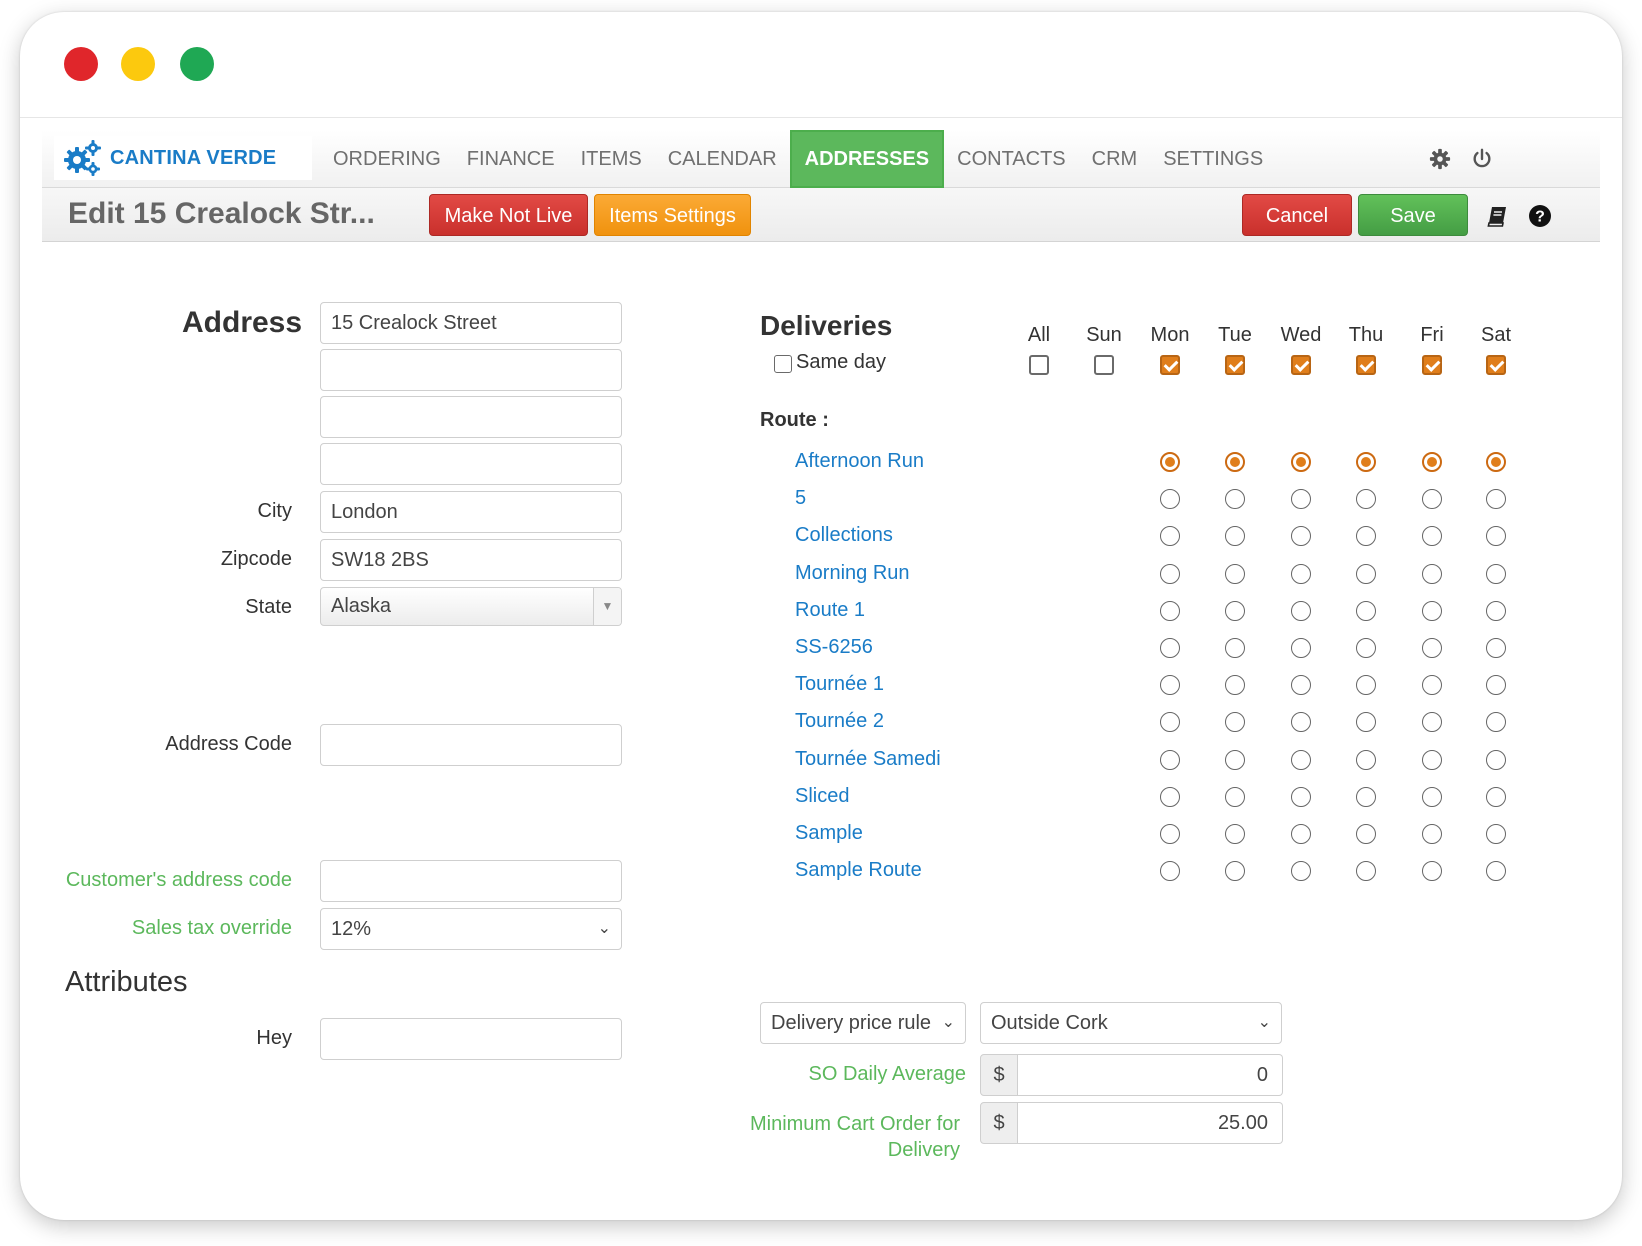 The width and height of the screenshot is (1642, 1246). I want to click on route-name-link: Sample Route, so click(858, 870).